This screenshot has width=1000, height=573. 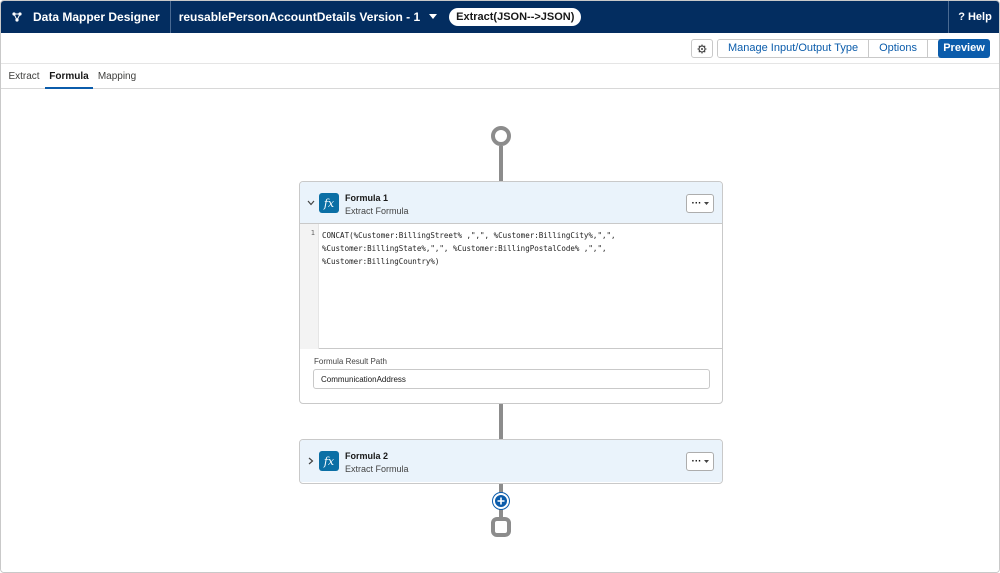 I want to click on settings-button, so click(x=702, y=48).